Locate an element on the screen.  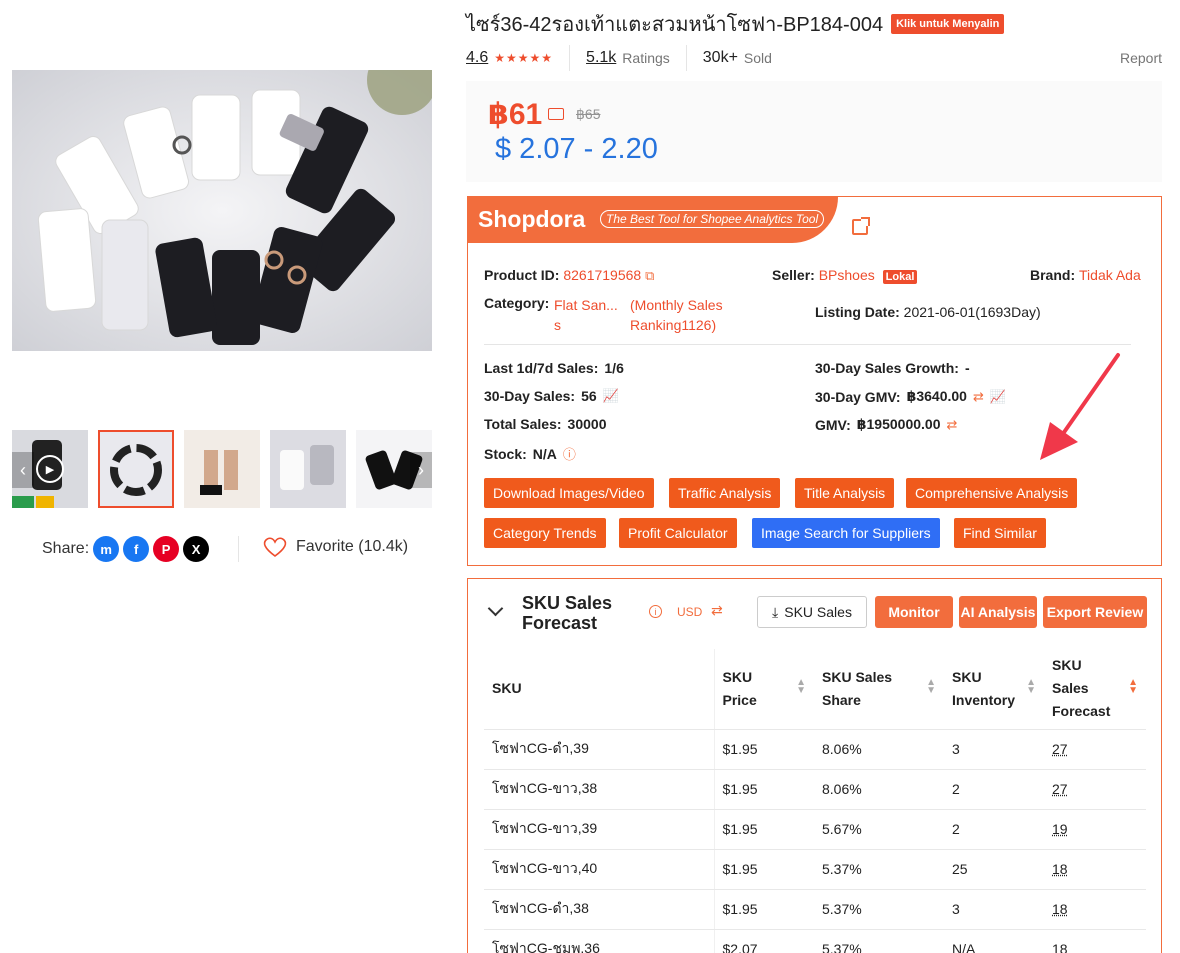
sku-cell: โซฟาCG-ดำ,38 is located at coordinates (599, 909).